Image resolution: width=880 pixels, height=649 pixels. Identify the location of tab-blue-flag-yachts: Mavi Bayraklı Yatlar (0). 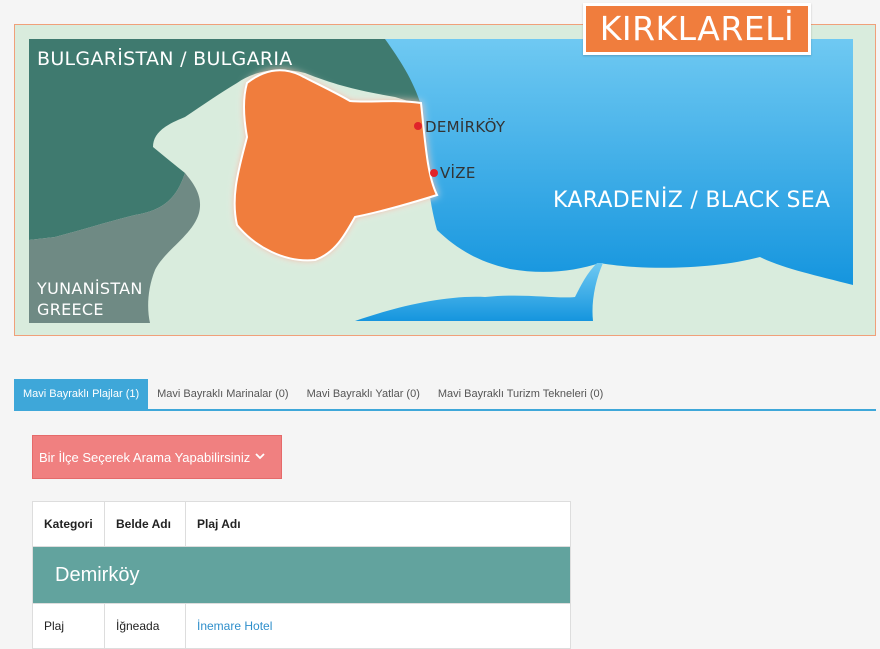
(363, 394).